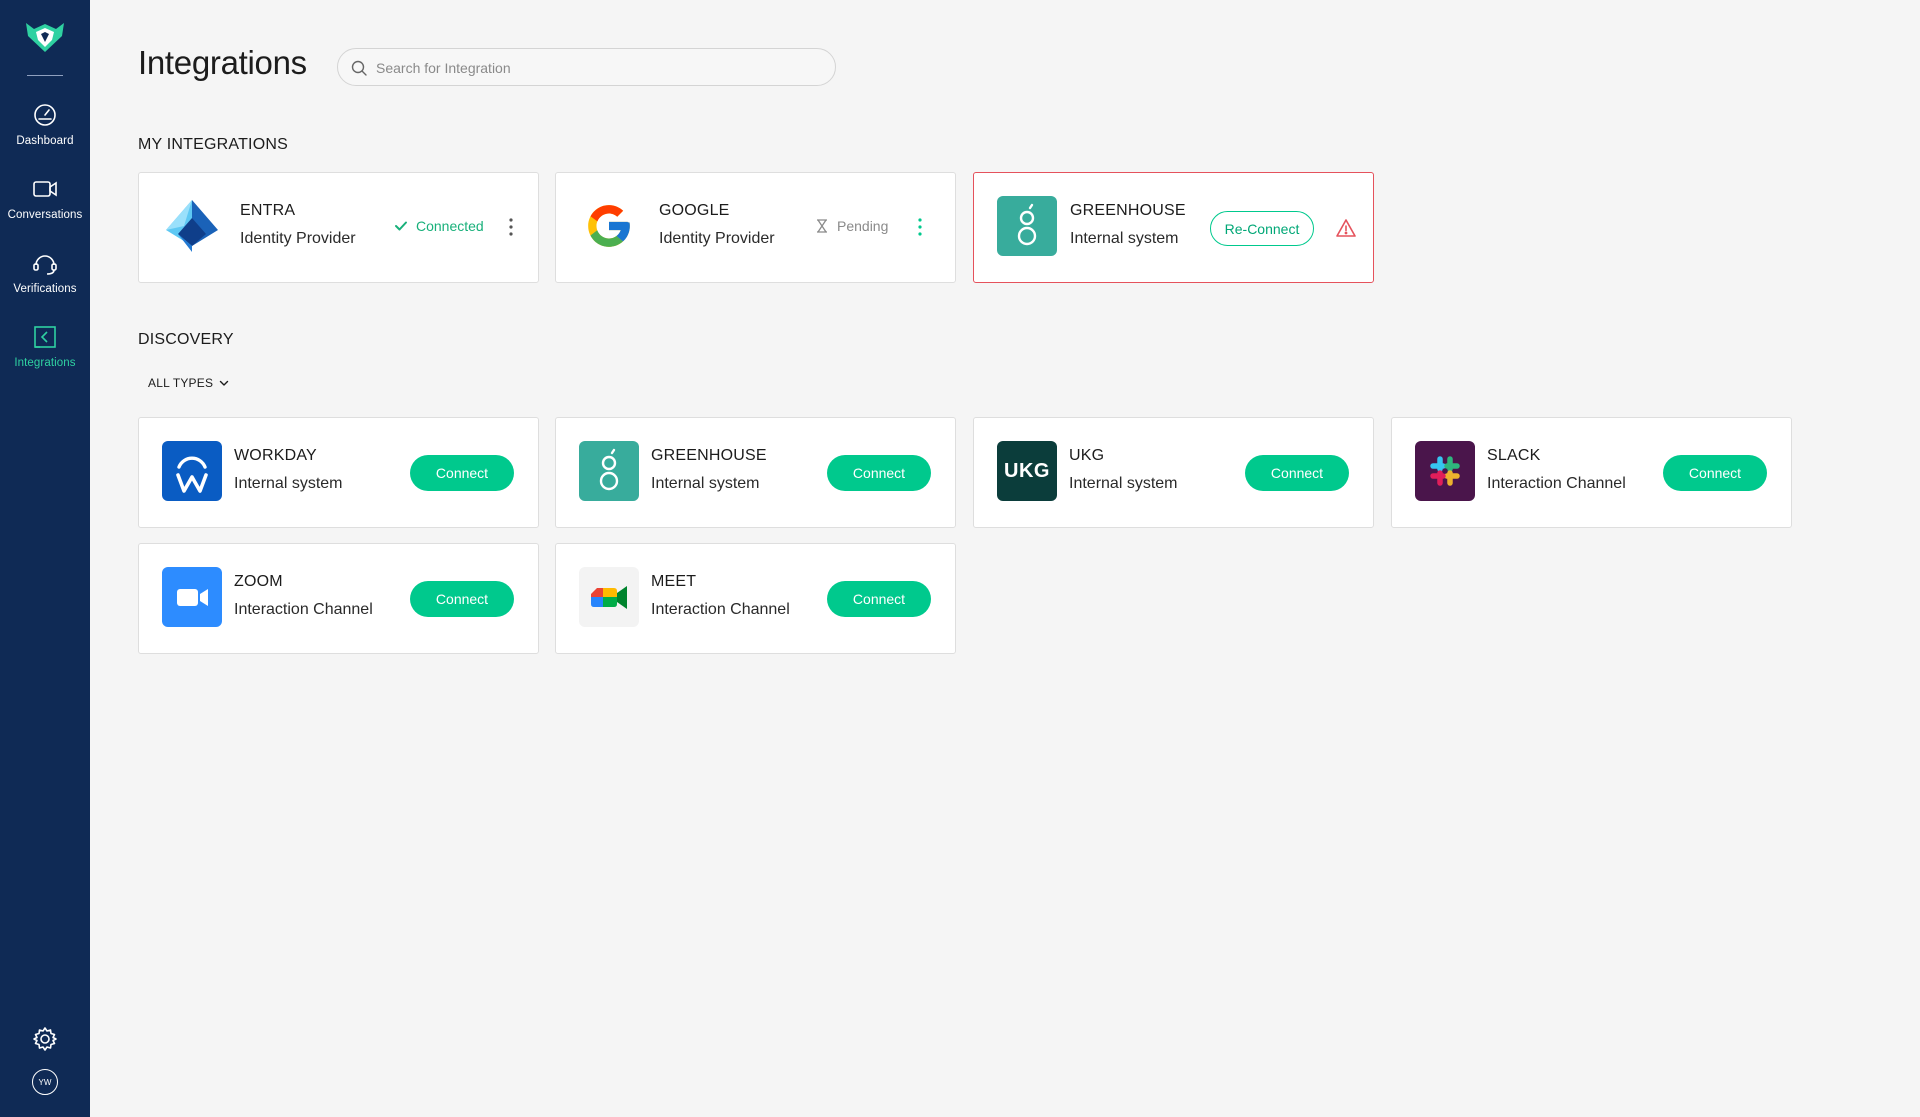 Image resolution: width=1920 pixels, height=1117 pixels. Describe the element at coordinates (192, 471) in the screenshot. I see `workday-logo-icon` at that location.